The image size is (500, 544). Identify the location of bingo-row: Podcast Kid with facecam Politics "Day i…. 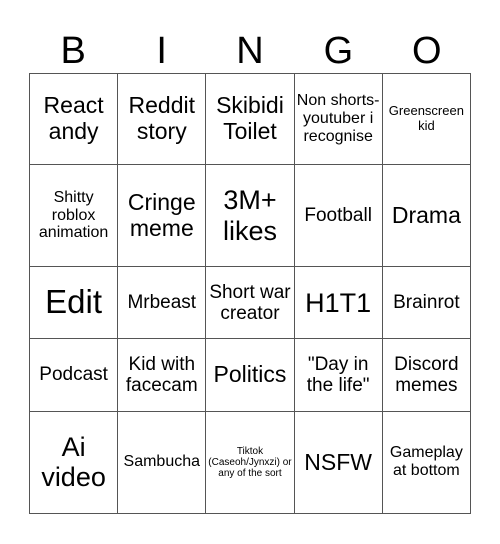
(250, 375).